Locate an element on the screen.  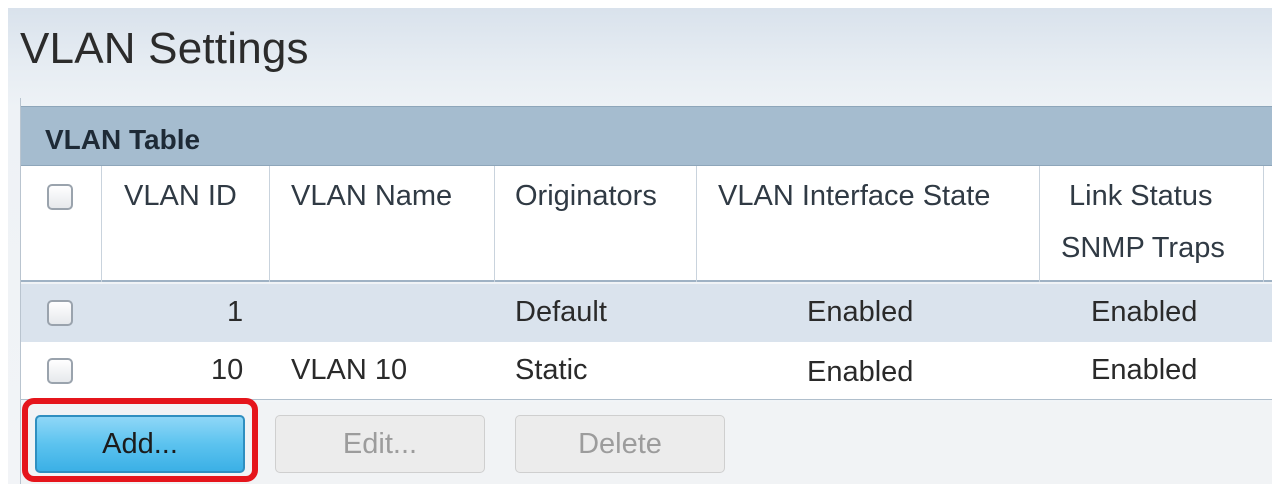
vlan-name-cell: VLAN 10 is located at coordinates (349, 370).